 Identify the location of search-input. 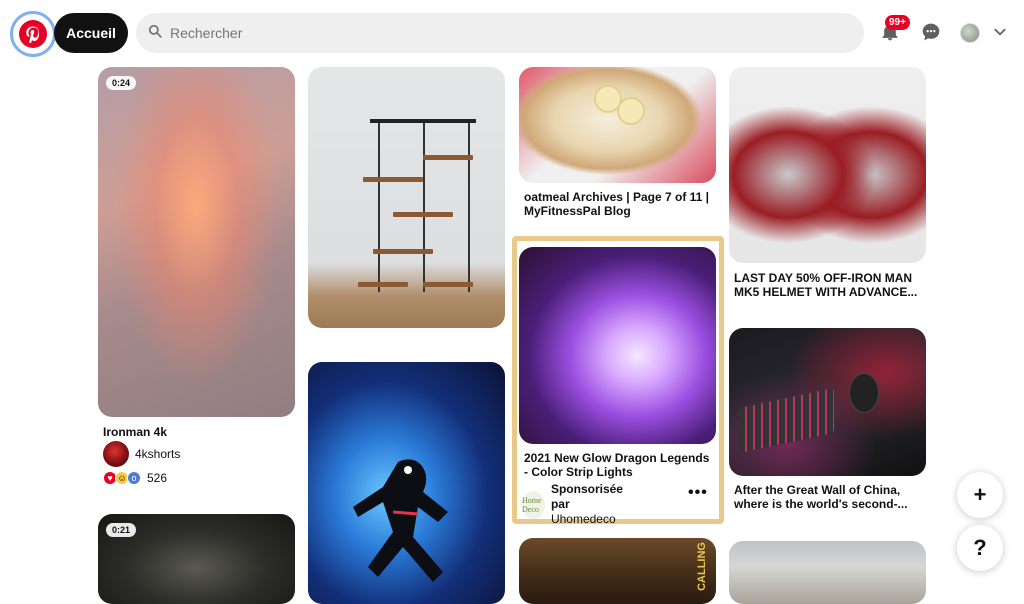
(495, 33).